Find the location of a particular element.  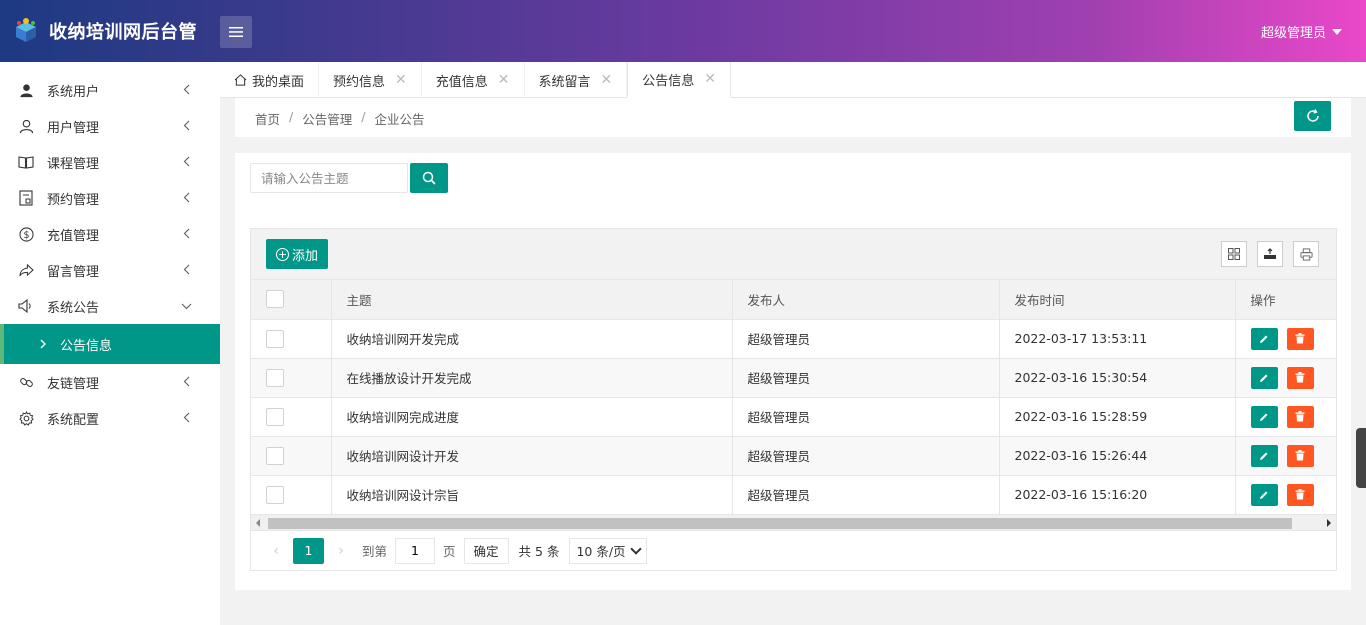

refresh-icon is located at coordinates (1312, 115).